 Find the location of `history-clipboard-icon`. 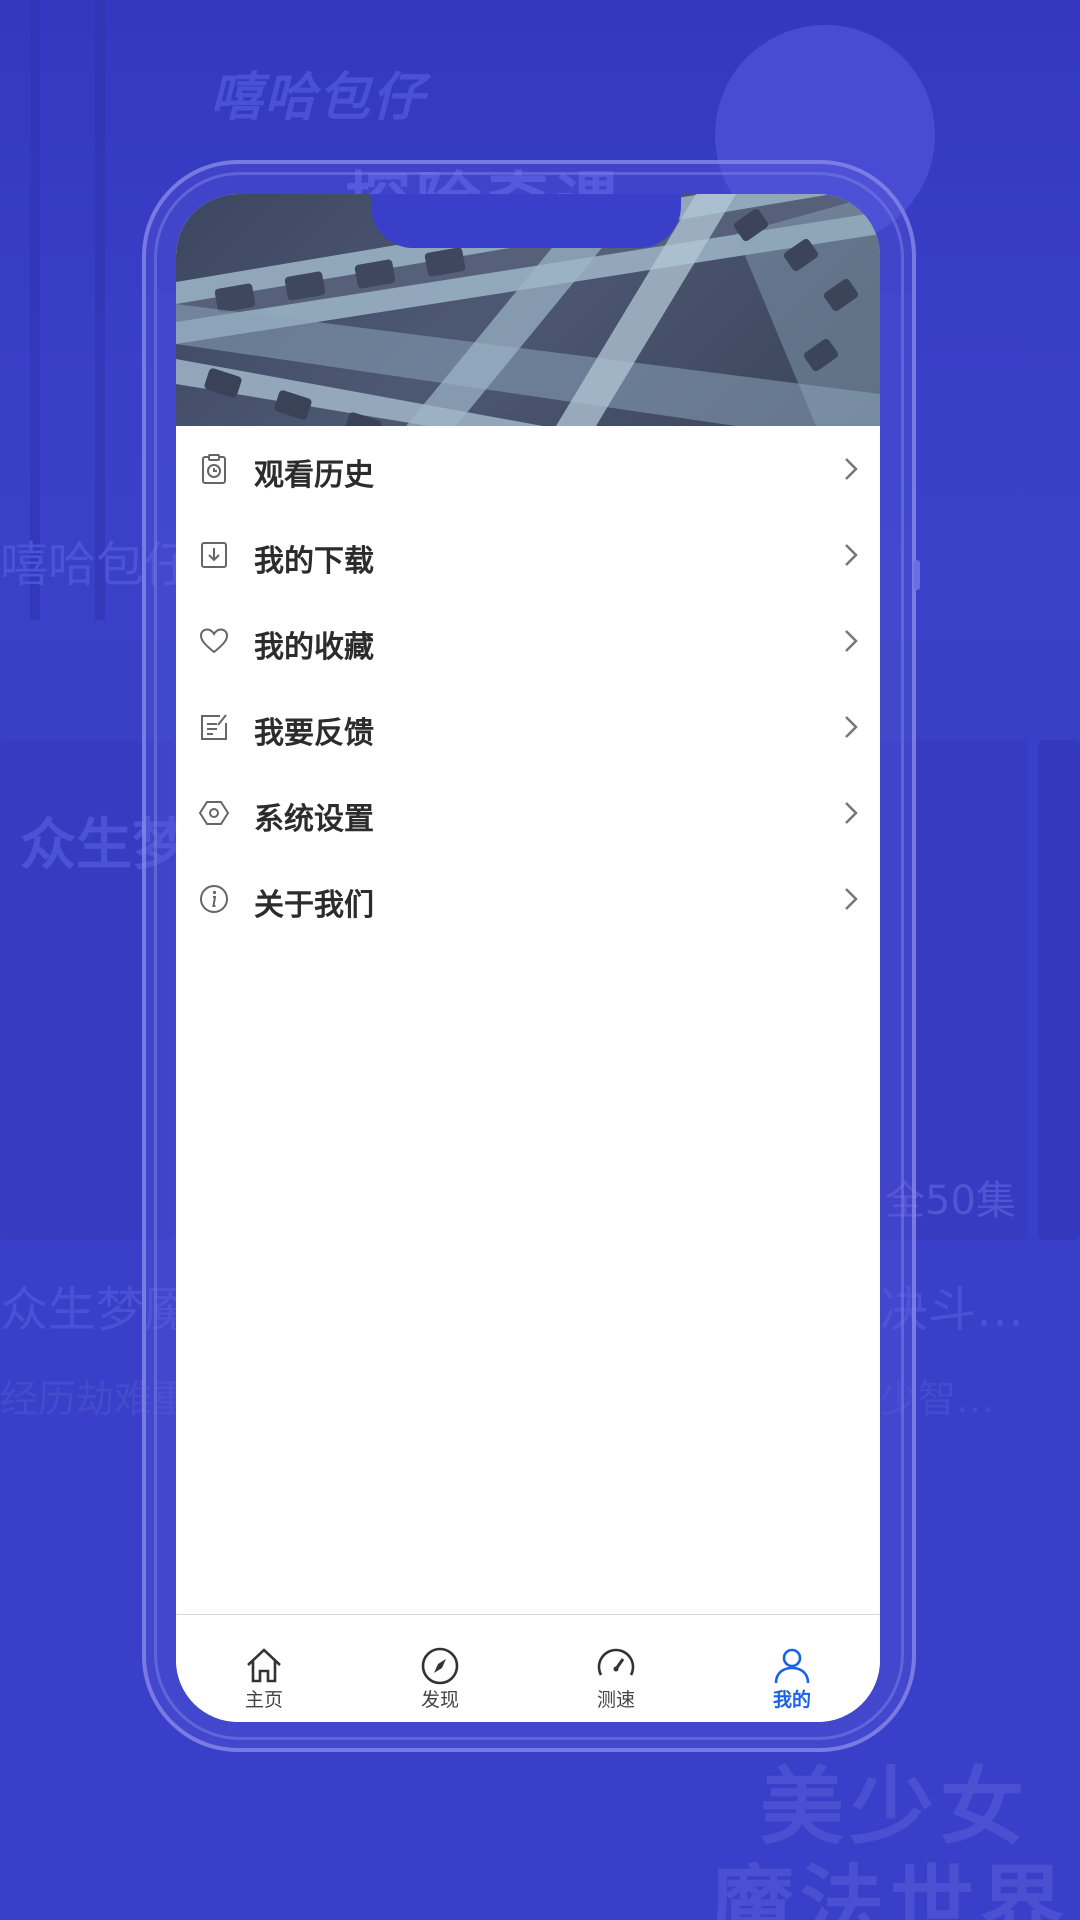

history-clipboard-icon is located at coordinates (214, 469).